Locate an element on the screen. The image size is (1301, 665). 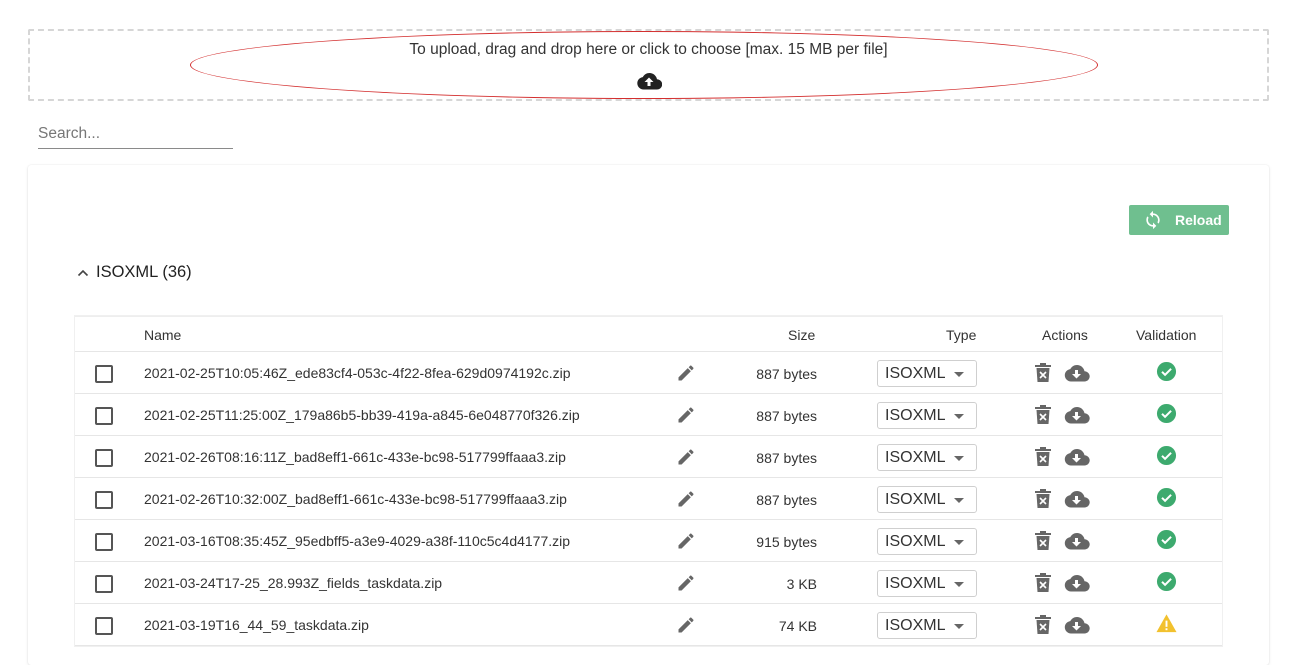
reload-button: Reload is located at coordinates (1179, 220).